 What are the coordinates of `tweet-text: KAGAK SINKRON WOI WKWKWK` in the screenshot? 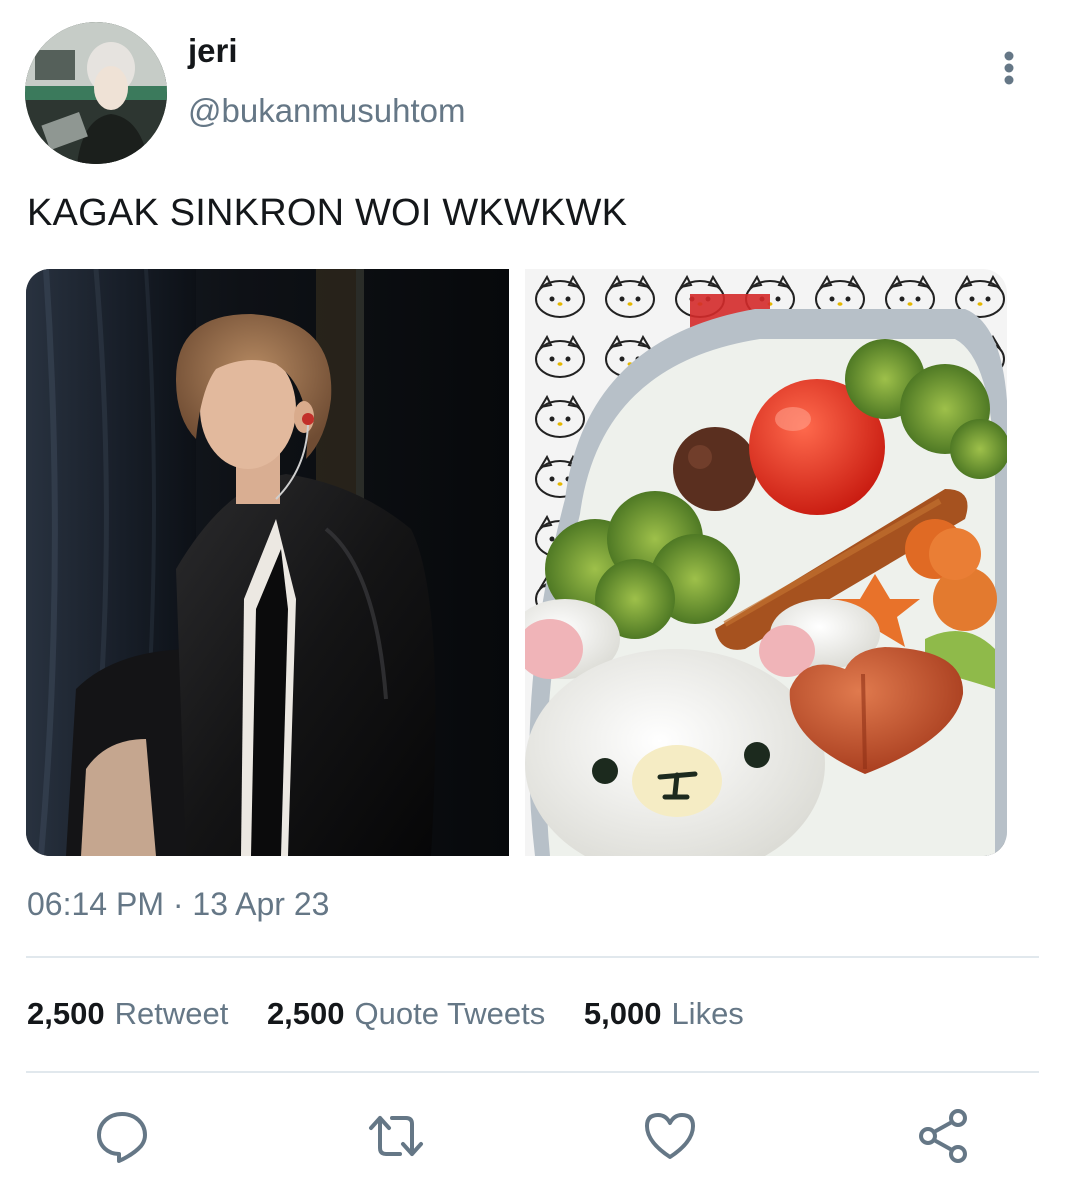 It's located at (327, 213).